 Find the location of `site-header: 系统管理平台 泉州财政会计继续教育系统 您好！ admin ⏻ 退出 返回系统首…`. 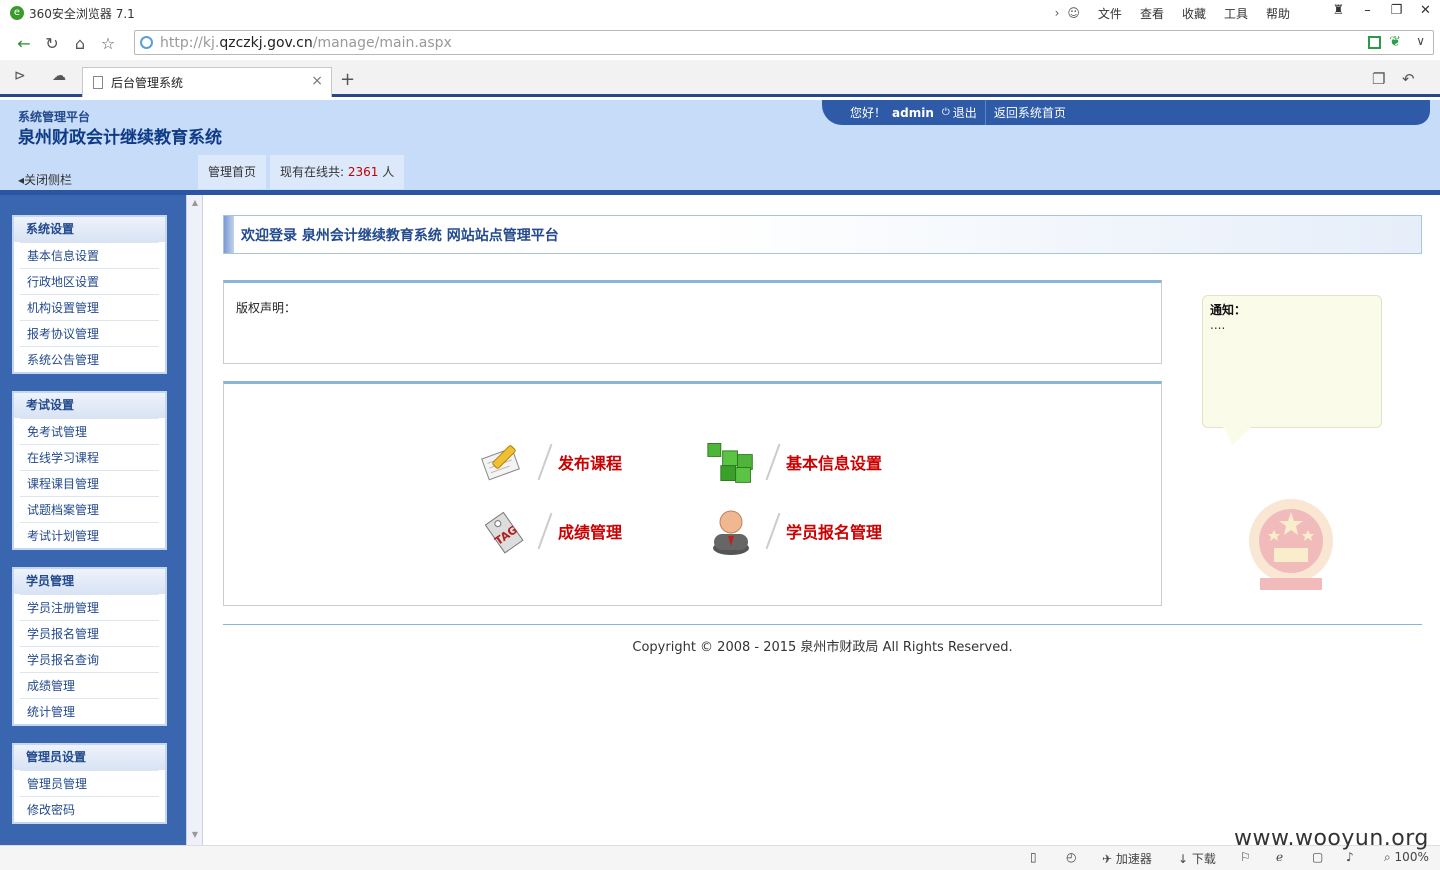

site-header: 系统管理平台 泉州财政会计继续教育系统 您好！ admin ⏻ 退出 返回系统首… is located at coordinates (720, 146).